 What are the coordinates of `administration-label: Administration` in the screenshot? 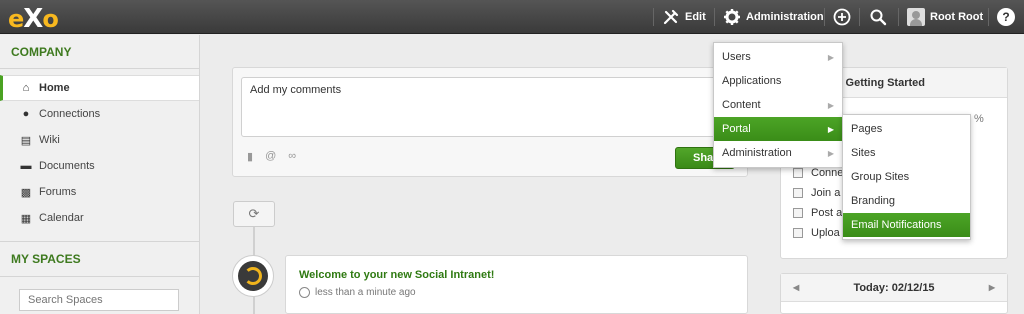 It's located at (785, 17).